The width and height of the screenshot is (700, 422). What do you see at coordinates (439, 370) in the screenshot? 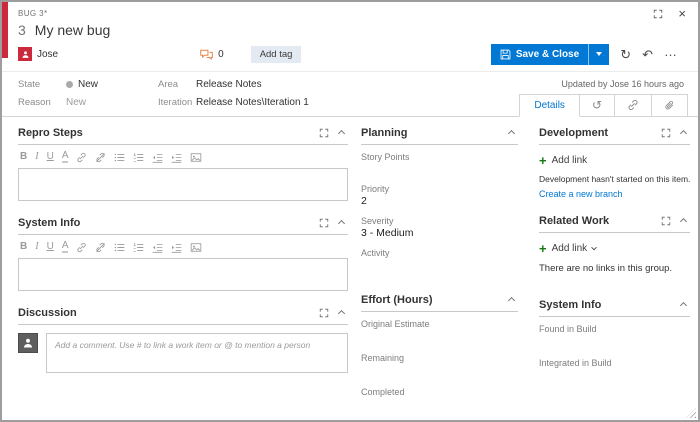
I see `remaining-value` at bounding box center [439, 370].